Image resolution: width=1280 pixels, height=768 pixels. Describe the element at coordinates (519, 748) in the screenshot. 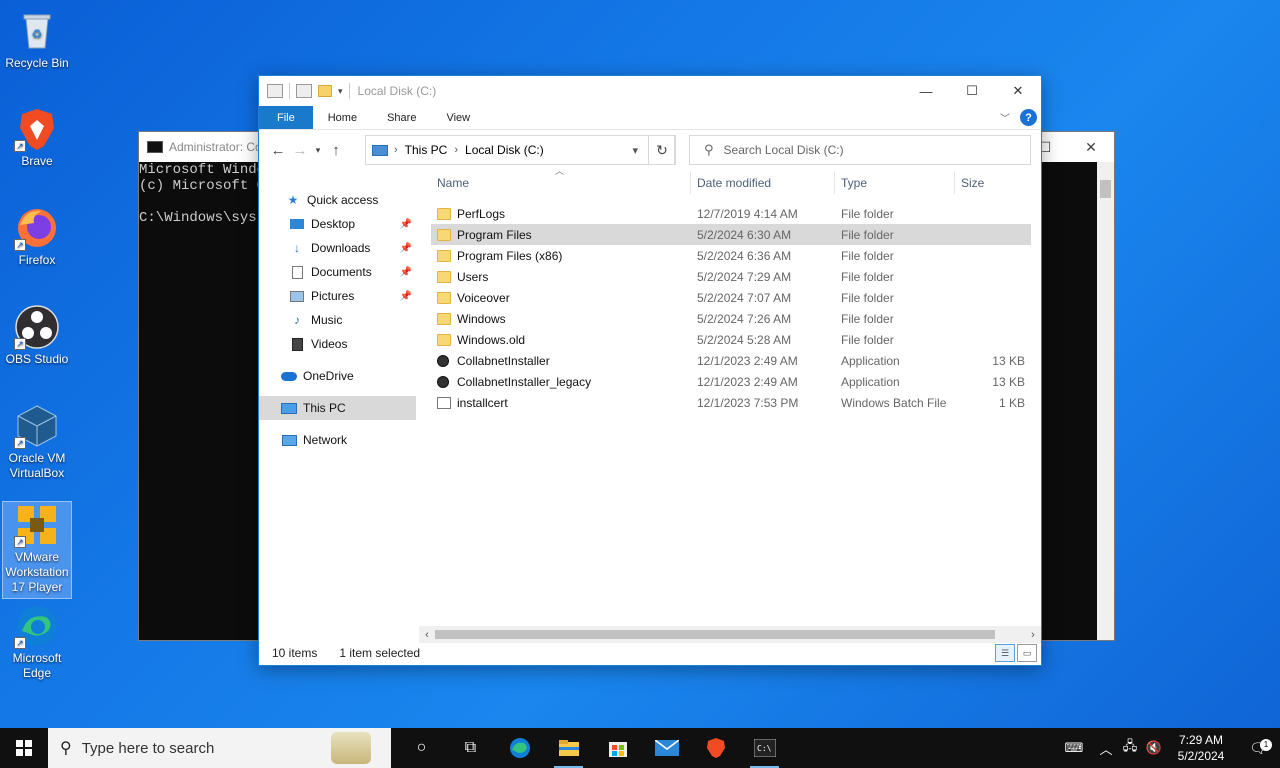

I see `taskbar-edge-icon` at that location.